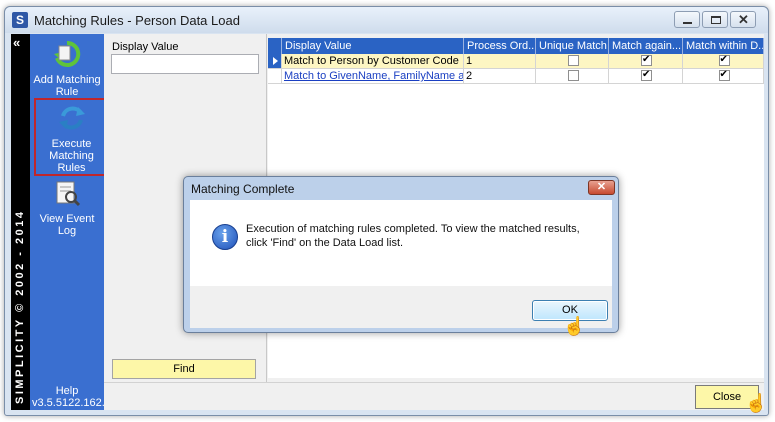  What do you see at coordinates (68, 194) in the screenshot?
I see `event-log-icon` at bounding box center [68, 194].